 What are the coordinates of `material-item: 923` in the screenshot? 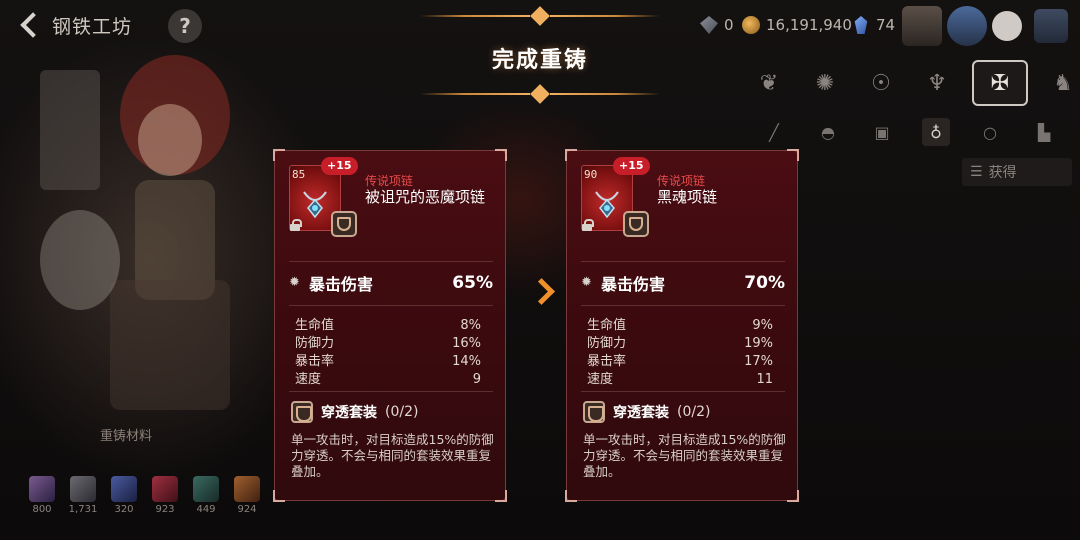 It's located at (165, 495).